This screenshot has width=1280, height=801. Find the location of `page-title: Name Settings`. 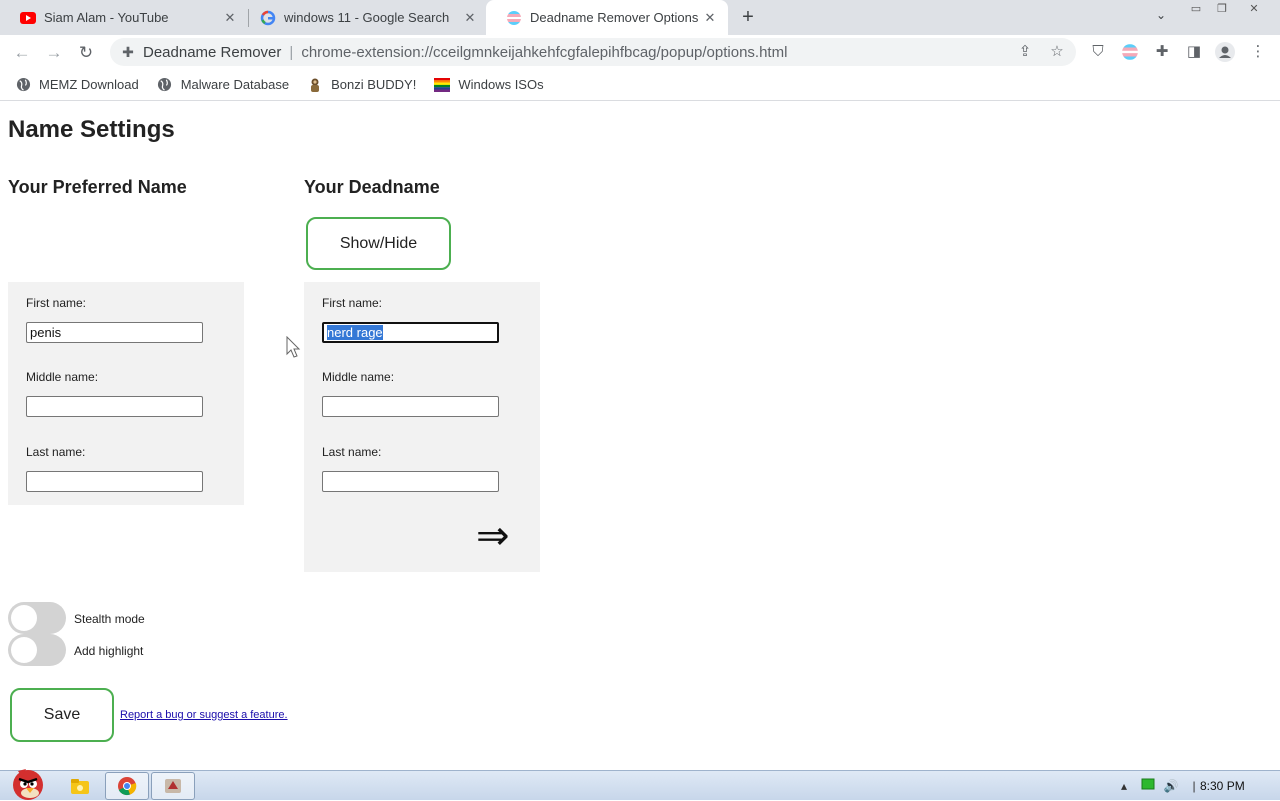

page-title: Name Settings is located at coordinates (91, 129).